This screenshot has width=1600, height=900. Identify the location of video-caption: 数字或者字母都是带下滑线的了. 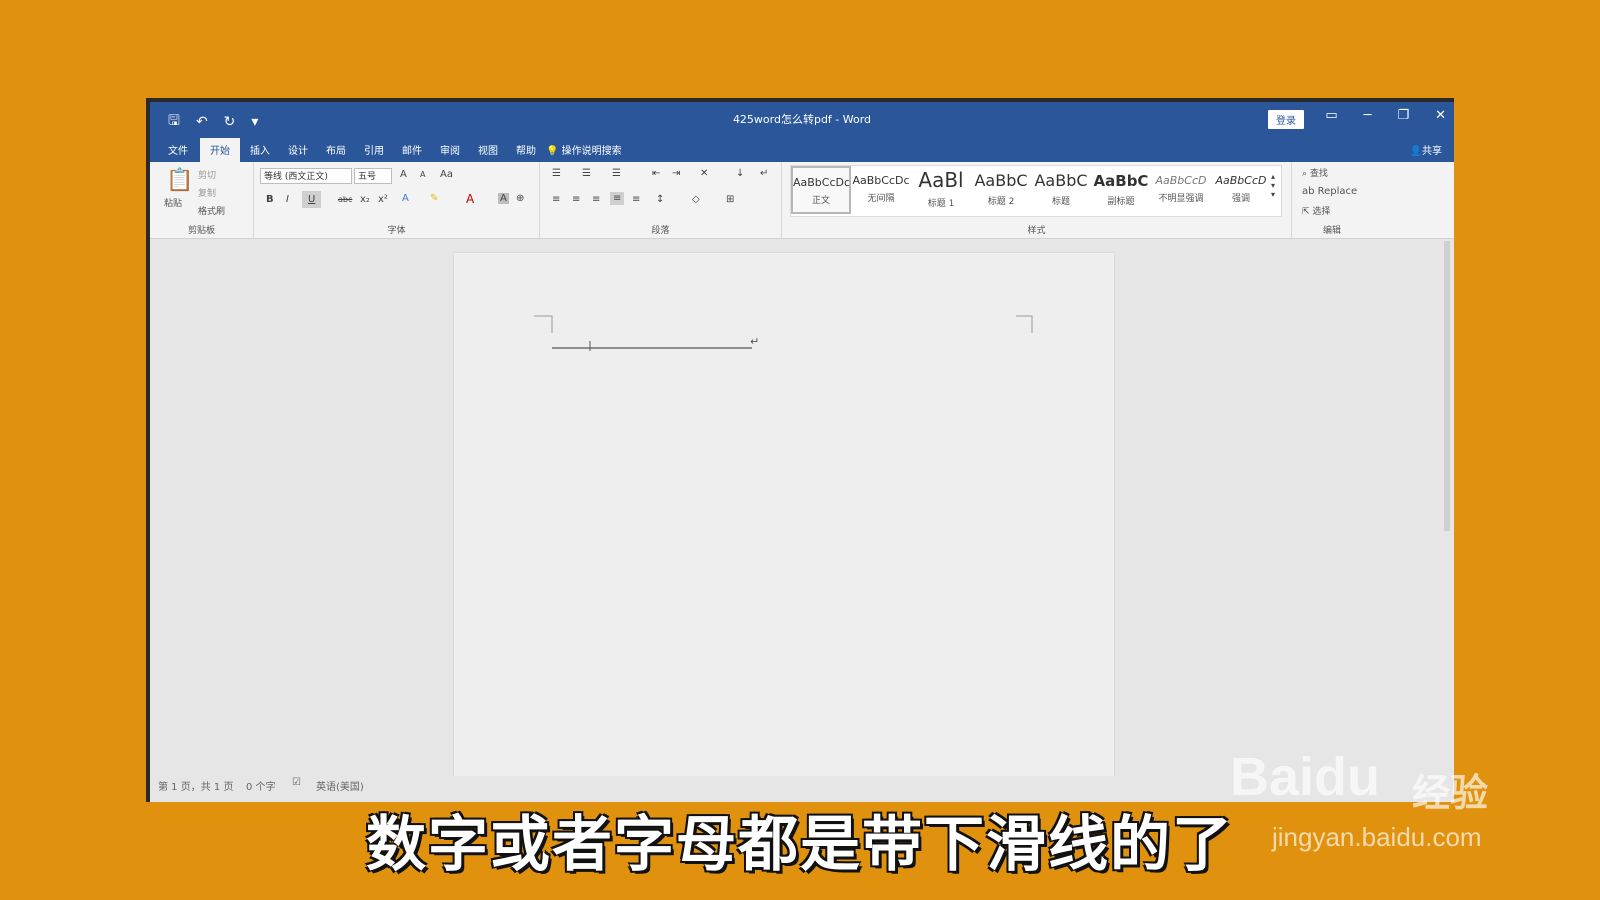
(800, 845).